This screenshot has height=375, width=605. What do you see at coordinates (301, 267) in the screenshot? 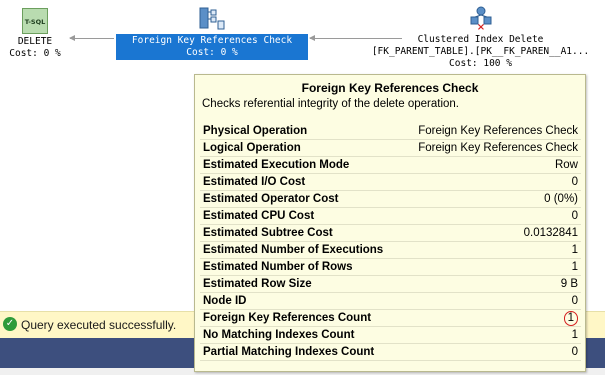
I see `property-name: Estimated Number of Rows` at bounding box center [301, 267].